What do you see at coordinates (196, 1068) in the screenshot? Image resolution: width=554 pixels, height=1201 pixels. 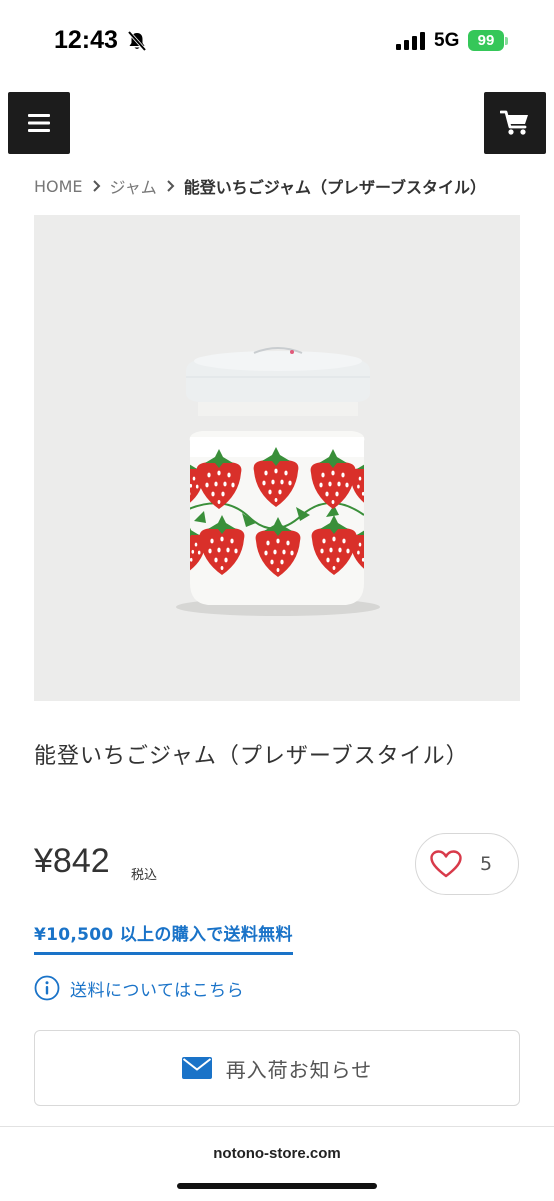 I see `envelope-icon` at bounding box center [196, 1068].